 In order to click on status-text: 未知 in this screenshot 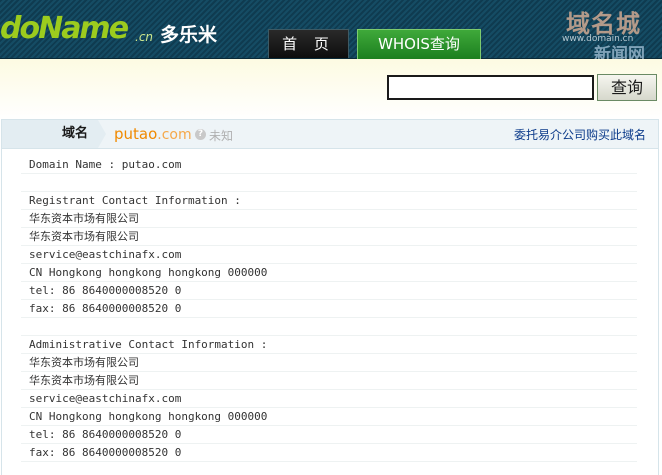, I will do `click(221, 136)`.